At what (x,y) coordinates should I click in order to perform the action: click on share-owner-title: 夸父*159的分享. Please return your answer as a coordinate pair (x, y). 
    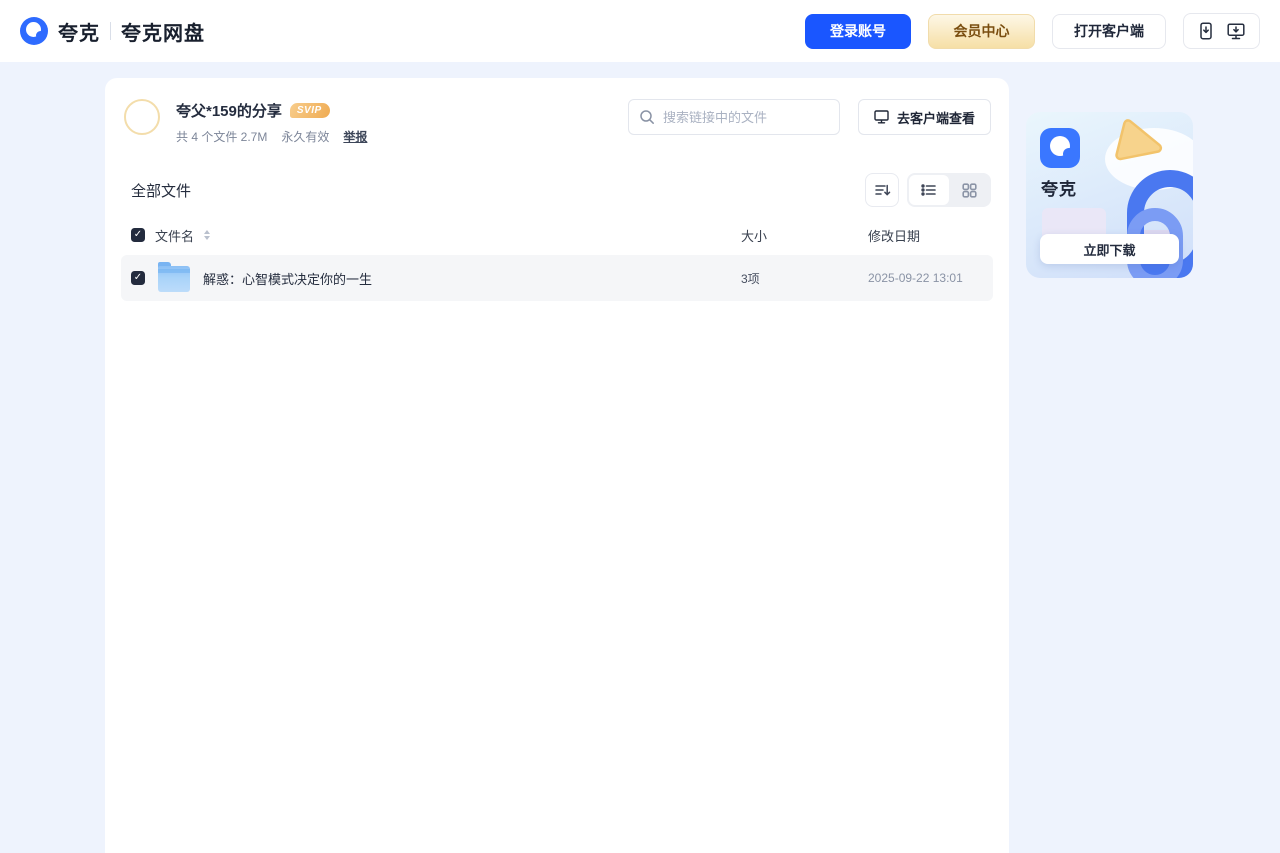
    Looking at the image, I should click on (229, 111).